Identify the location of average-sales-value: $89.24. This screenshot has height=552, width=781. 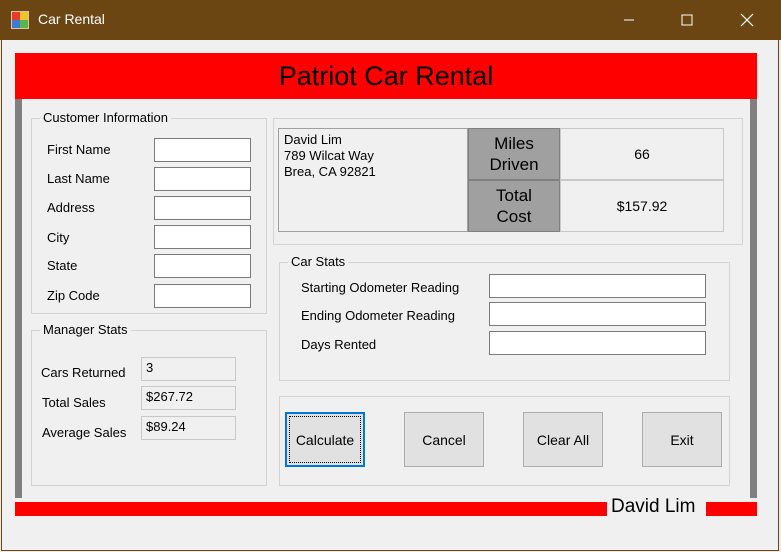
(188, 428).